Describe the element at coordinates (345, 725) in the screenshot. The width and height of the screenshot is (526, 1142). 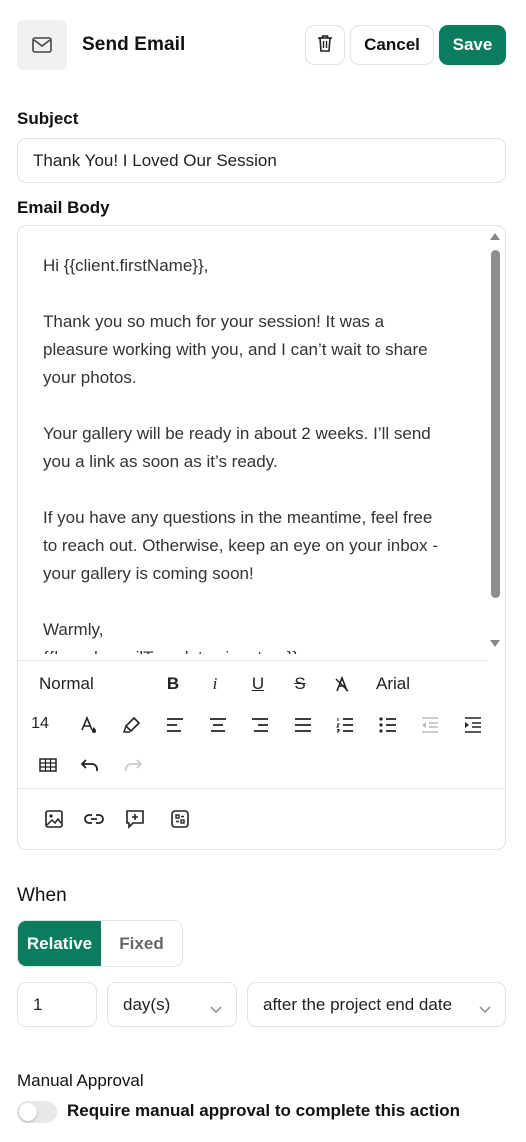
I see `ordered-list-icon` at that location.